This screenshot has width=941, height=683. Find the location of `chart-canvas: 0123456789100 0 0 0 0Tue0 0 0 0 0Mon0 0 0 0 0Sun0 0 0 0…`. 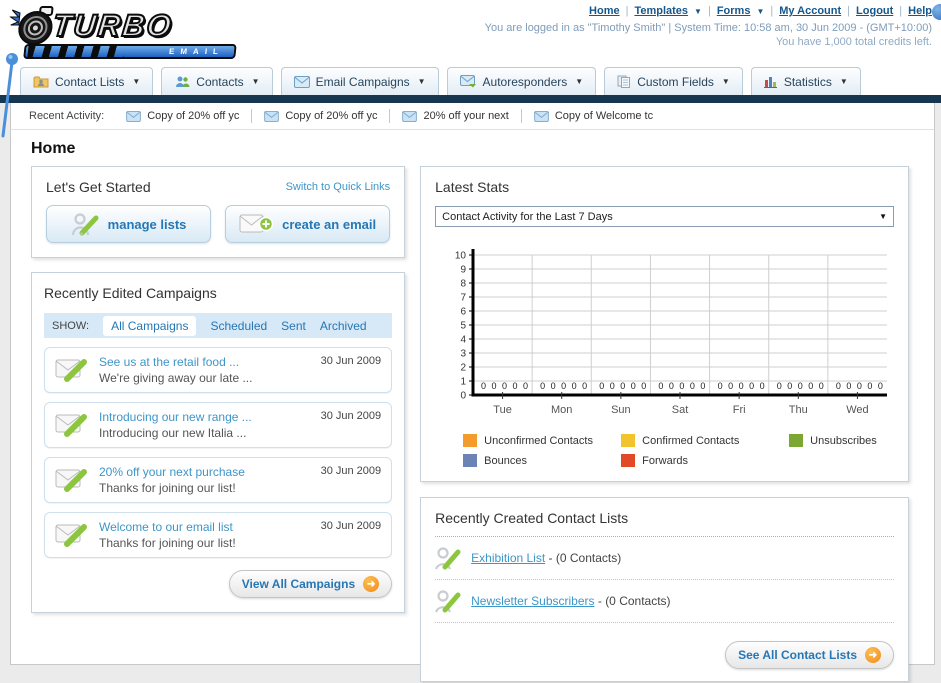

chart-canvas: 0123456789100 0 0 0 0Tue0 0 0 0 0Mon0 0 0 0 0Sun0 0 0 0… is located at coordinates (671, 332).